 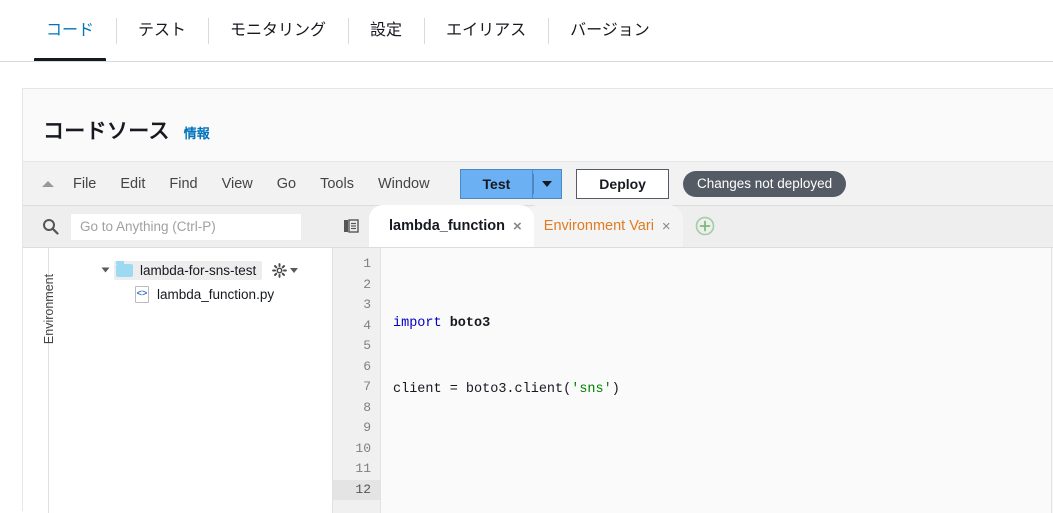 What do you see at coordinates (356, 469) in the screenshot?
I see `line-number: 11` at bounding box center [356, 469].